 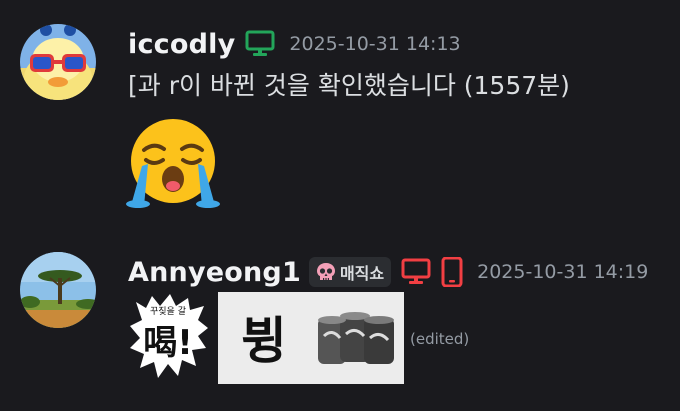 What do you see at coordinates (356, 338) in the screenshot?
I see `can-pack-image` at bounding box center [356, 338].